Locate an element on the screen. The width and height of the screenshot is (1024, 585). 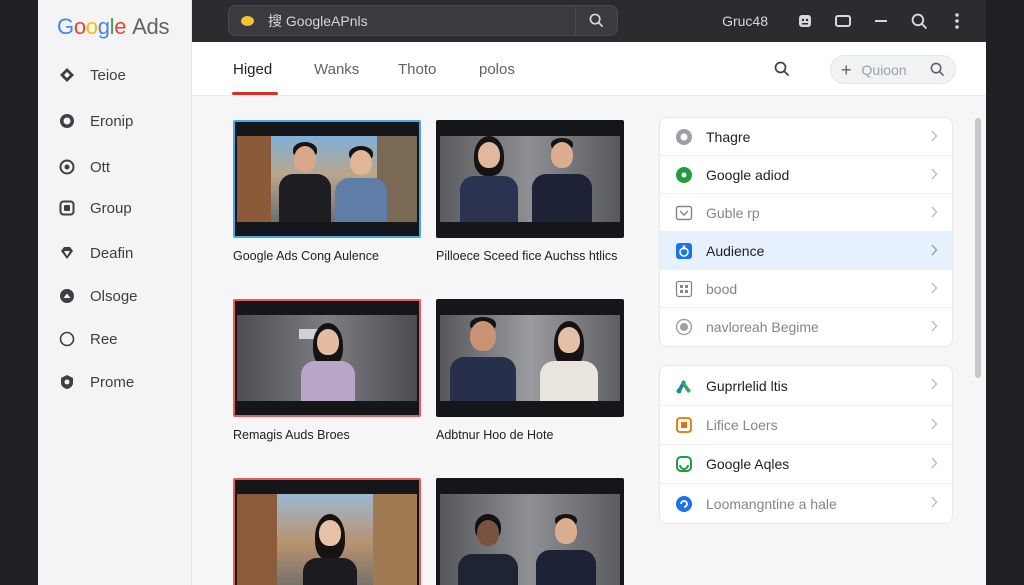
logo-ads-text: Ads is located at coordinates (151, 26).